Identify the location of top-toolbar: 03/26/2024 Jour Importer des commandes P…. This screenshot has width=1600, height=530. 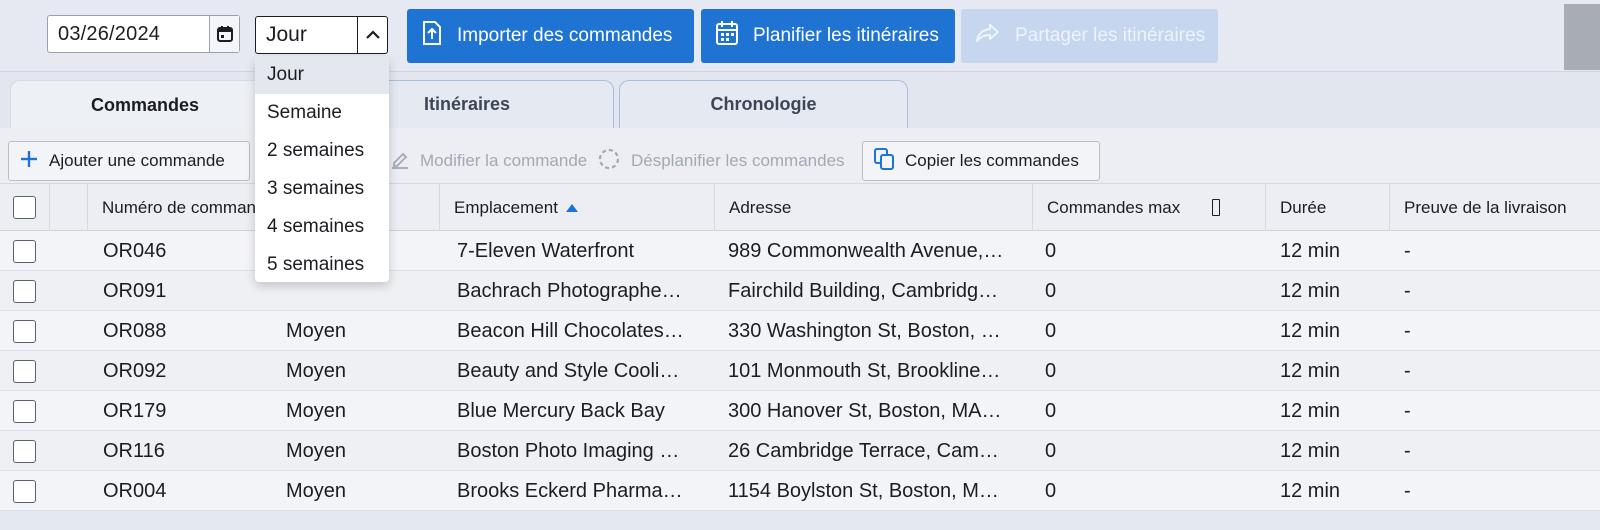
(800, 36).